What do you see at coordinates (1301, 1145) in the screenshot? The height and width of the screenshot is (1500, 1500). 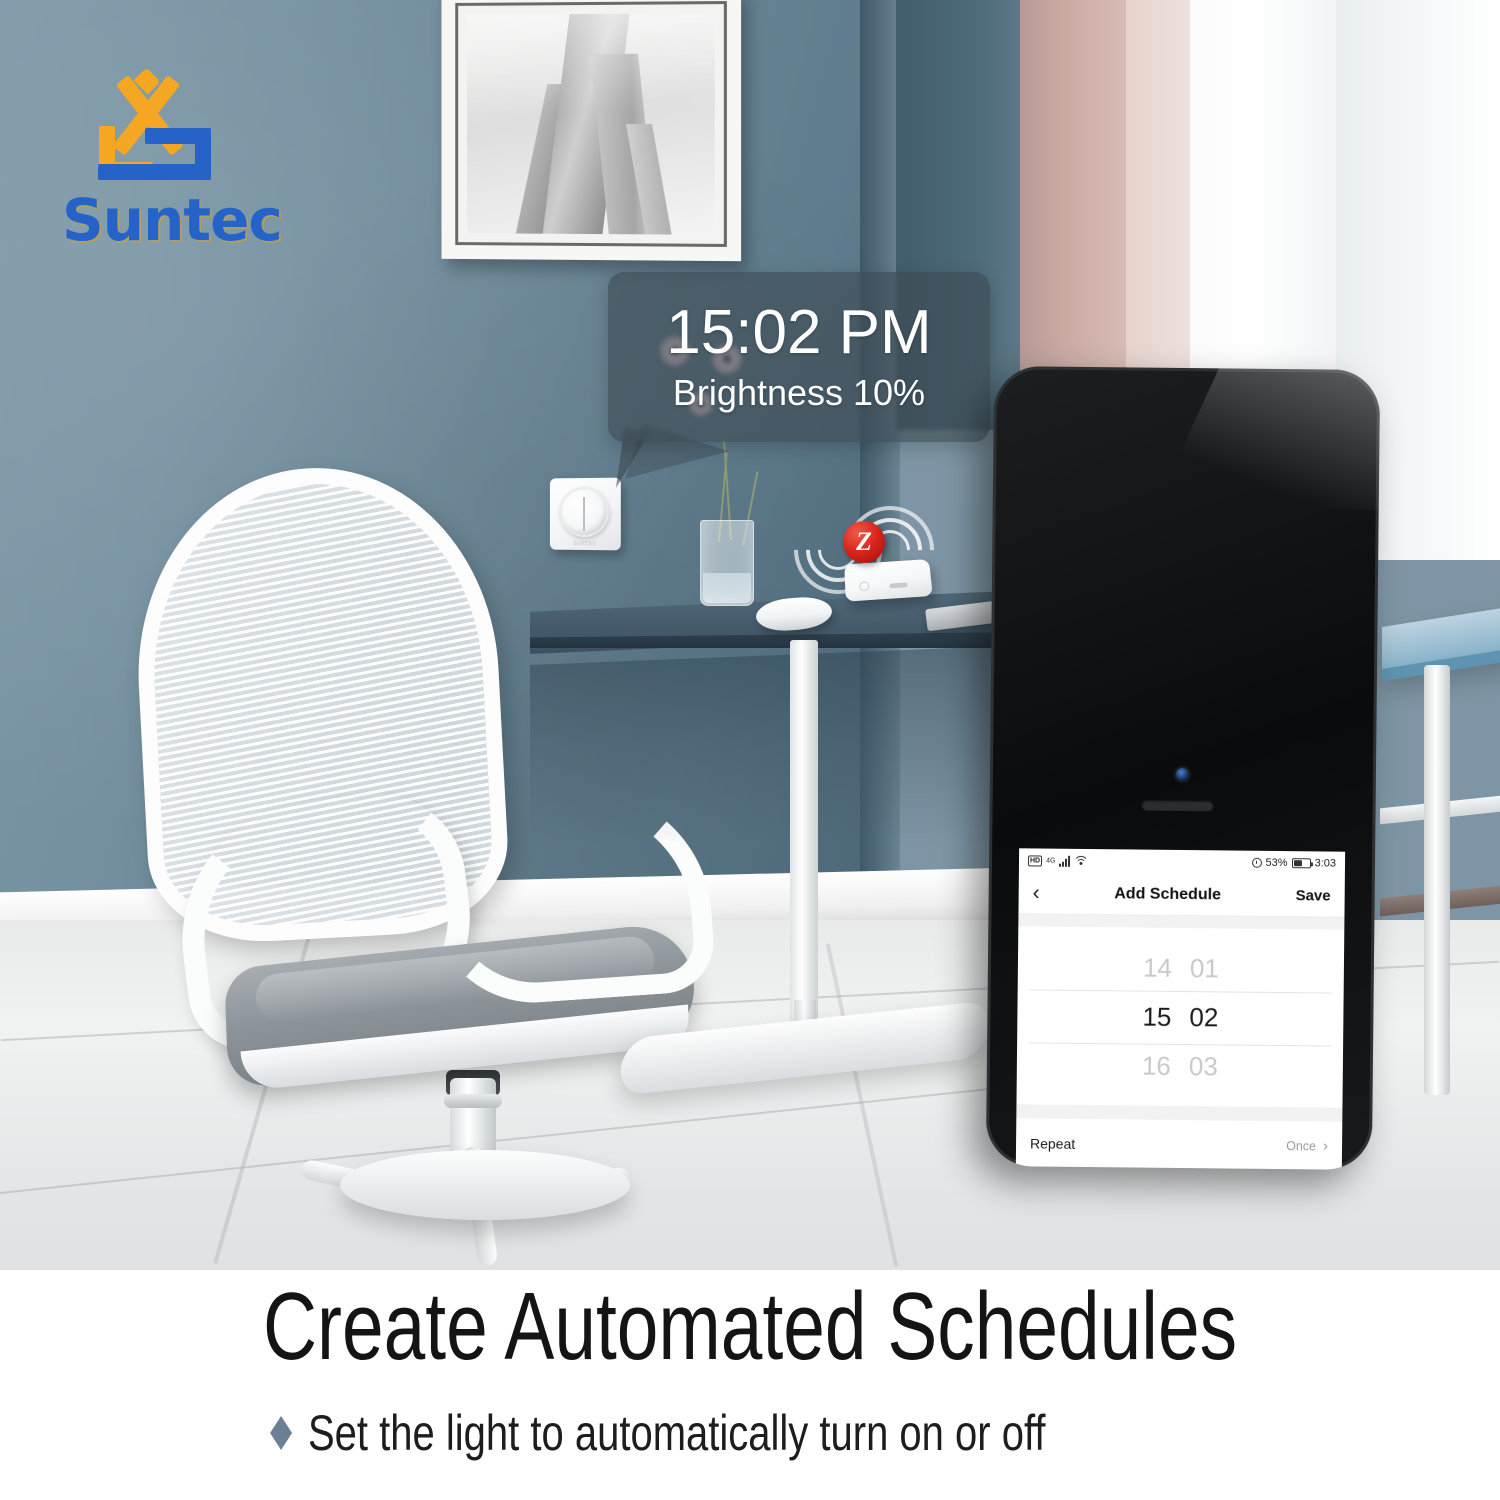 I see `row-value-repeat: Once` at bounding box center [1301, 1145].